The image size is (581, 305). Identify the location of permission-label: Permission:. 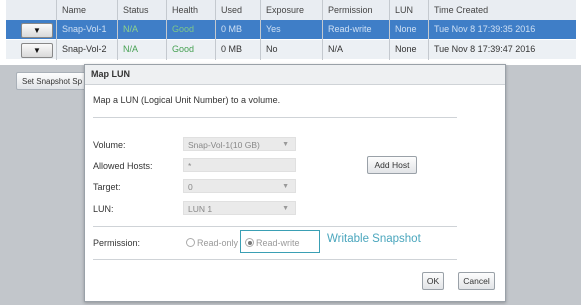
(117, 243).